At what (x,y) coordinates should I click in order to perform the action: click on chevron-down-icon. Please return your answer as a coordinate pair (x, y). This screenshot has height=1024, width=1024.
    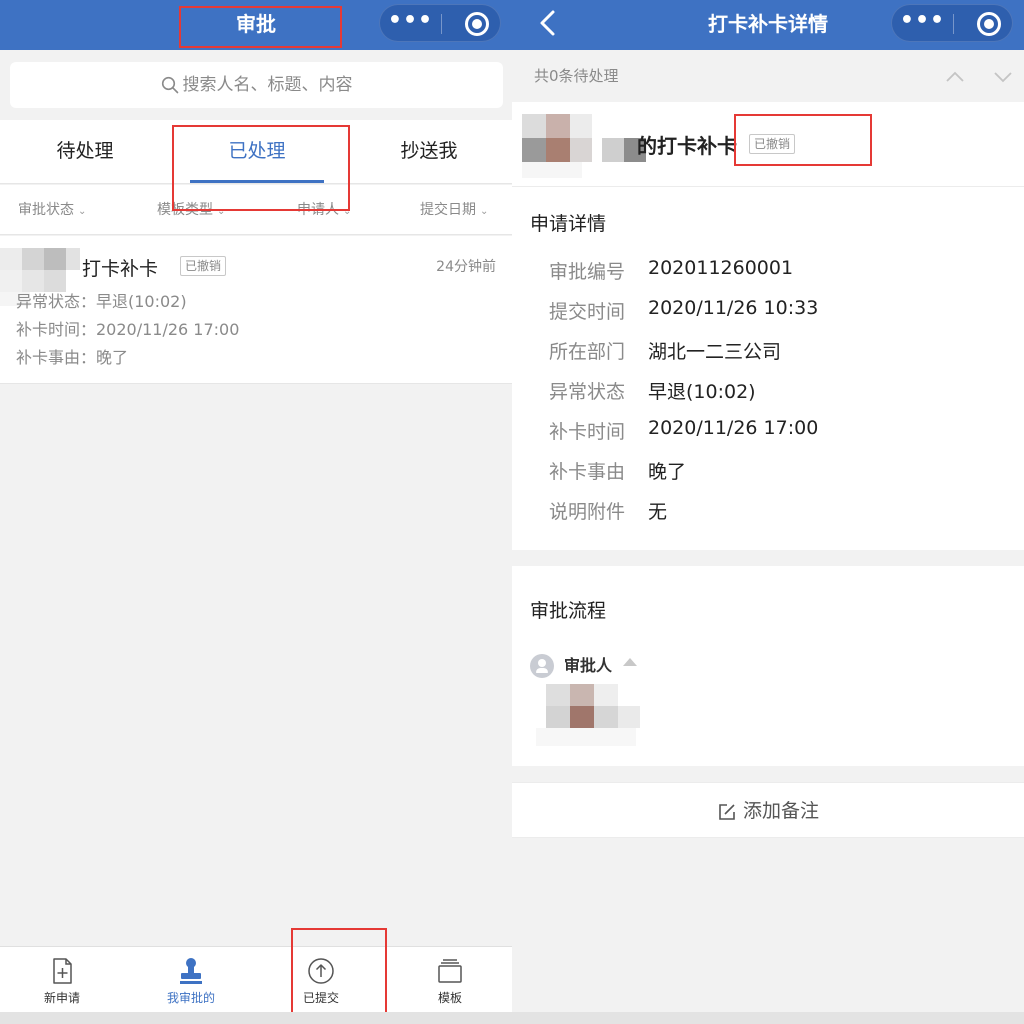
    Looking at the image, I should click on (1003, 77).